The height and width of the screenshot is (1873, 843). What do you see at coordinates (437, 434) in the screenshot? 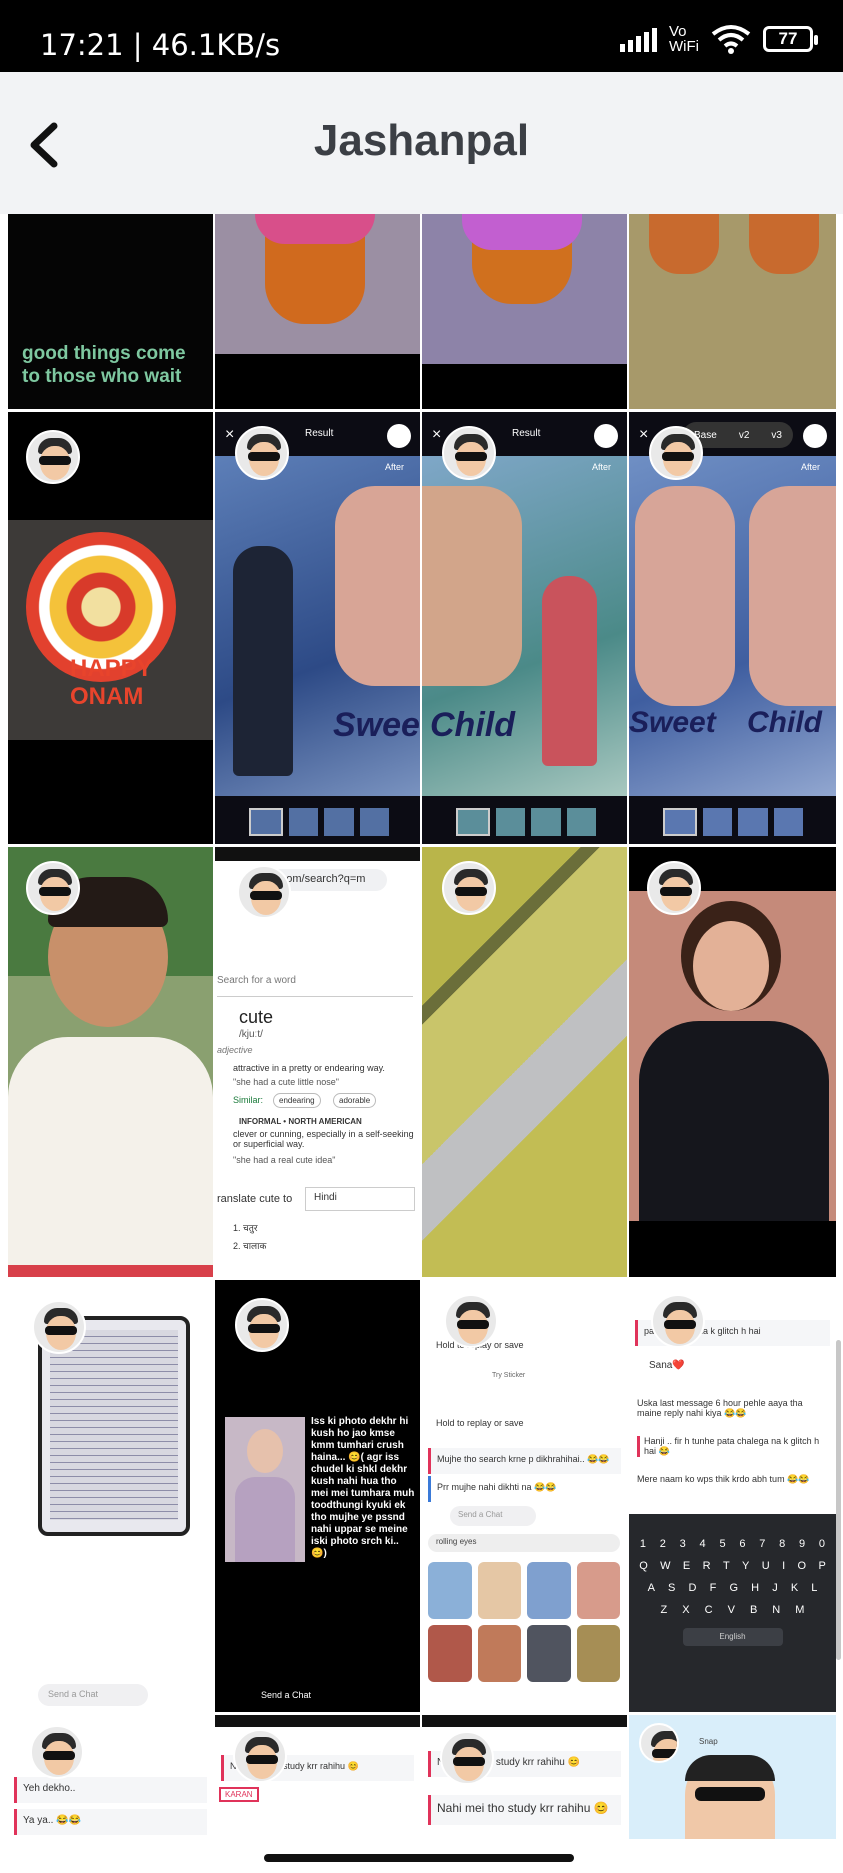
I see `close-icon: ×` at bounding box center [437, 434].